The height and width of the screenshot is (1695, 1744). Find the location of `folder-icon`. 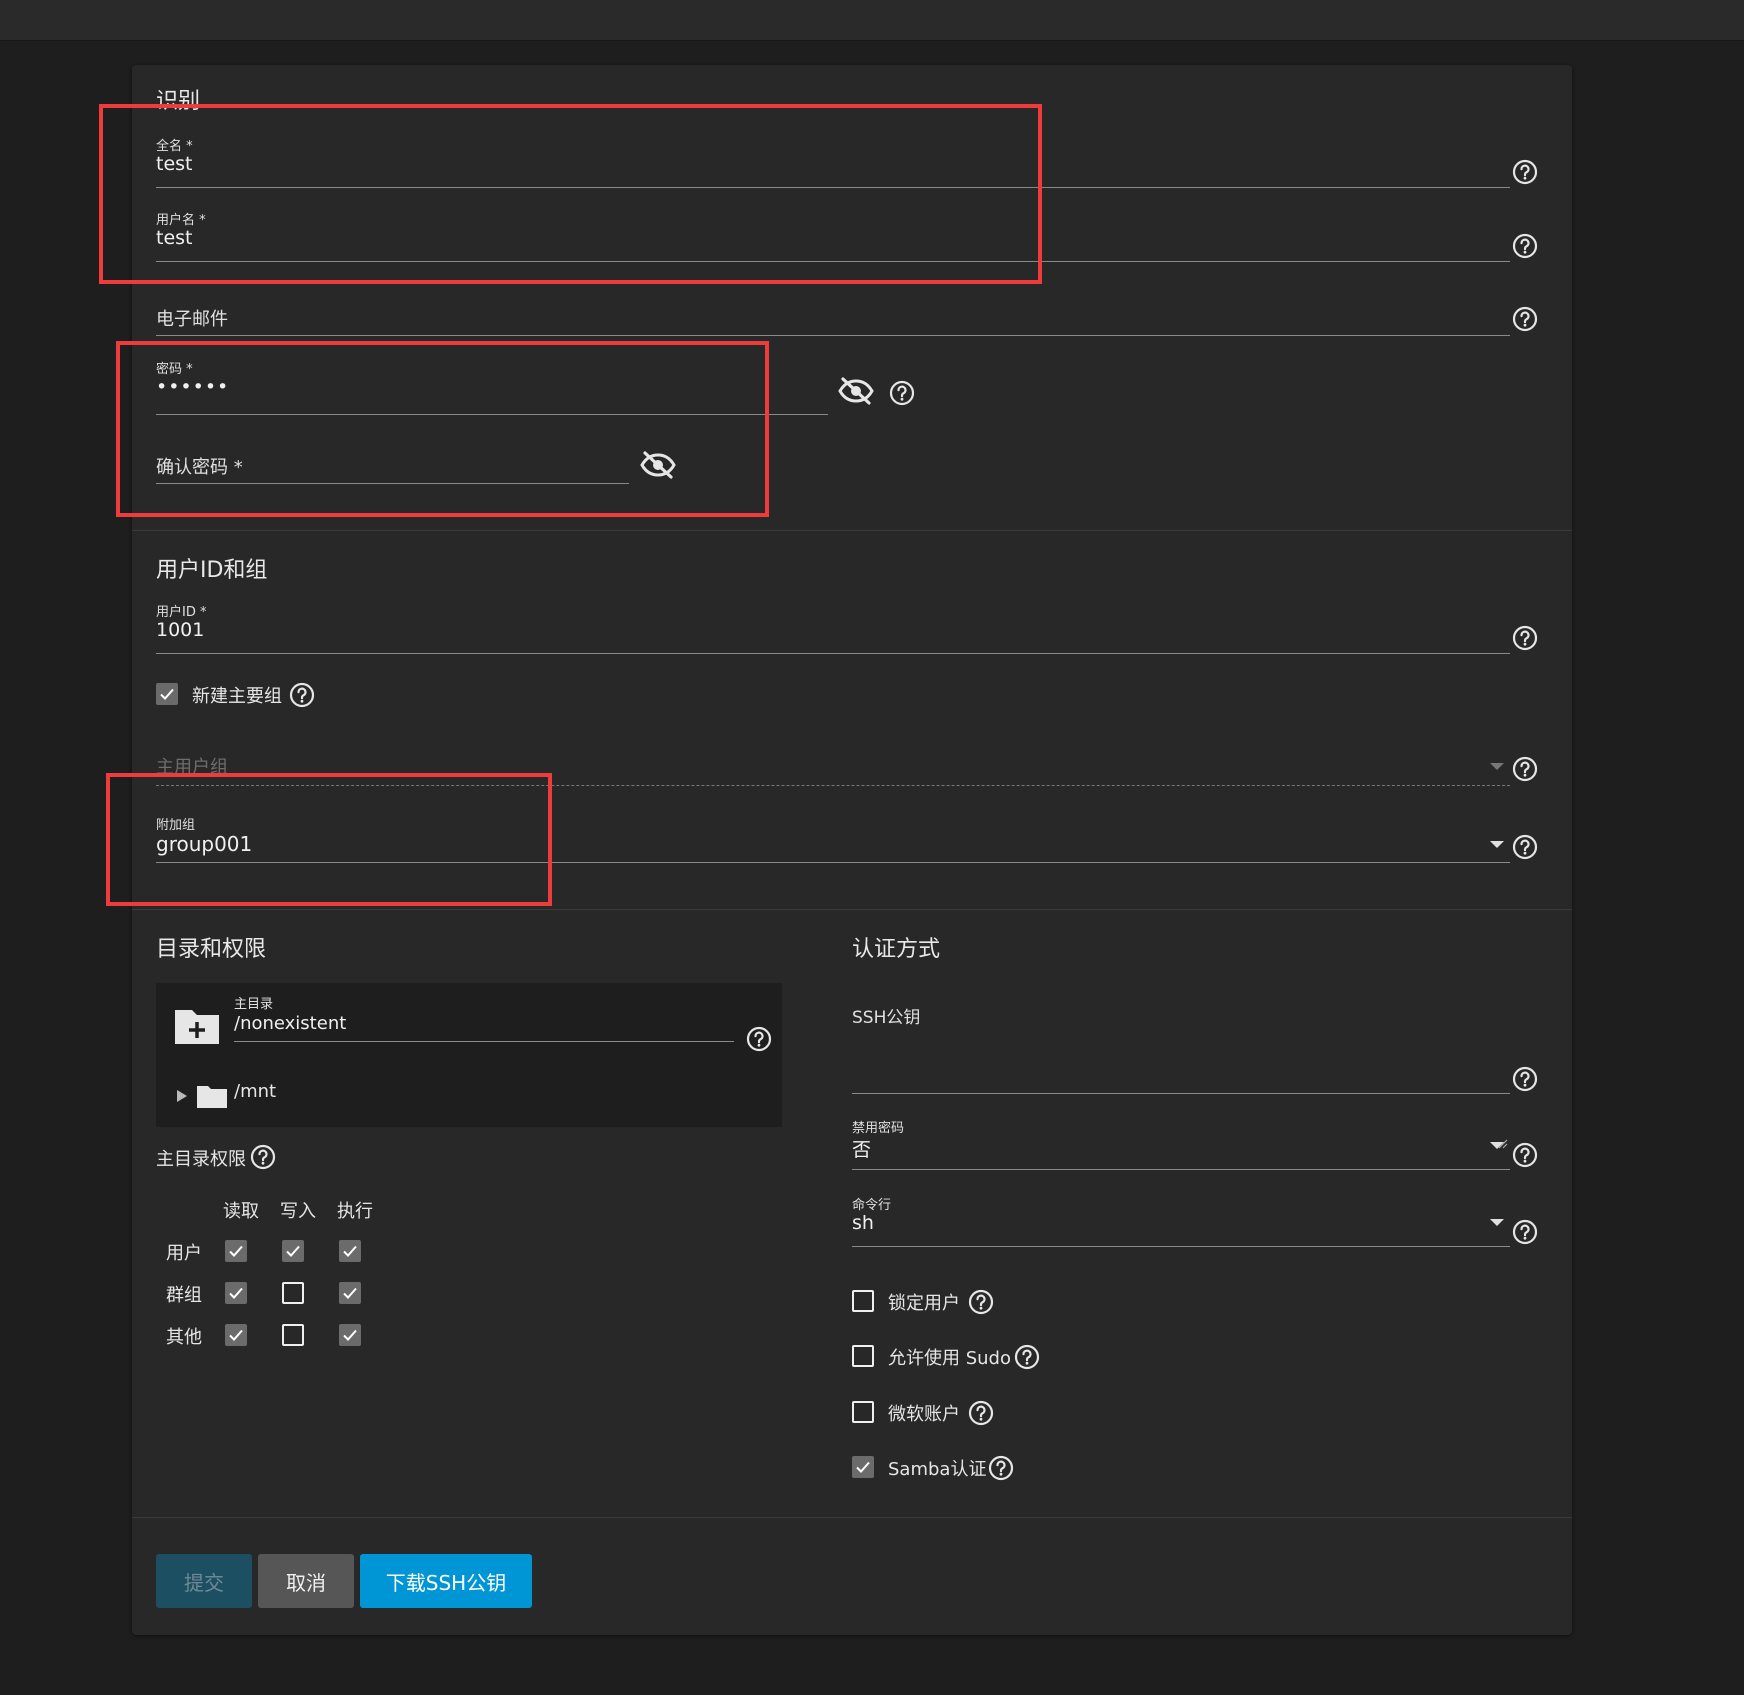

folder-icon is located at coordinates (212, 1097).